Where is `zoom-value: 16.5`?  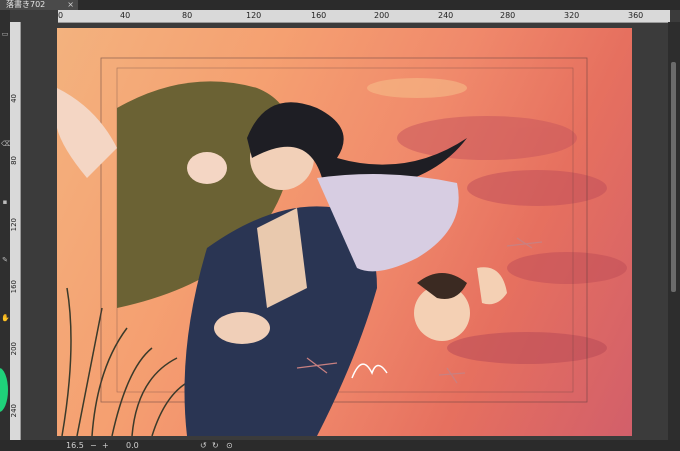 zoom-value: 16.5 is located at coordinates (75, 445).